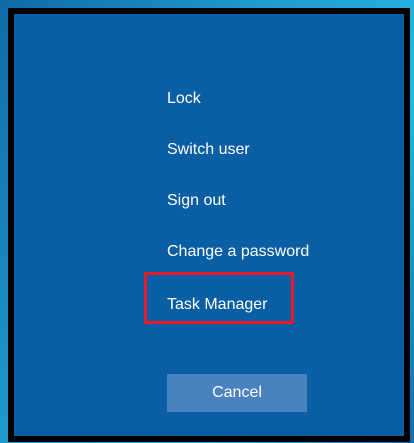 This screenshot has height=443, width=414. I want to click on cancel-button: Cancel, so click(237, 393).